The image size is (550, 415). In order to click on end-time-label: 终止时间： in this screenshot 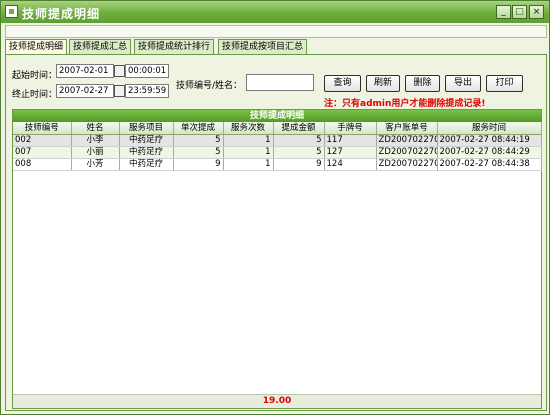, I will do `click(35, 95)`.